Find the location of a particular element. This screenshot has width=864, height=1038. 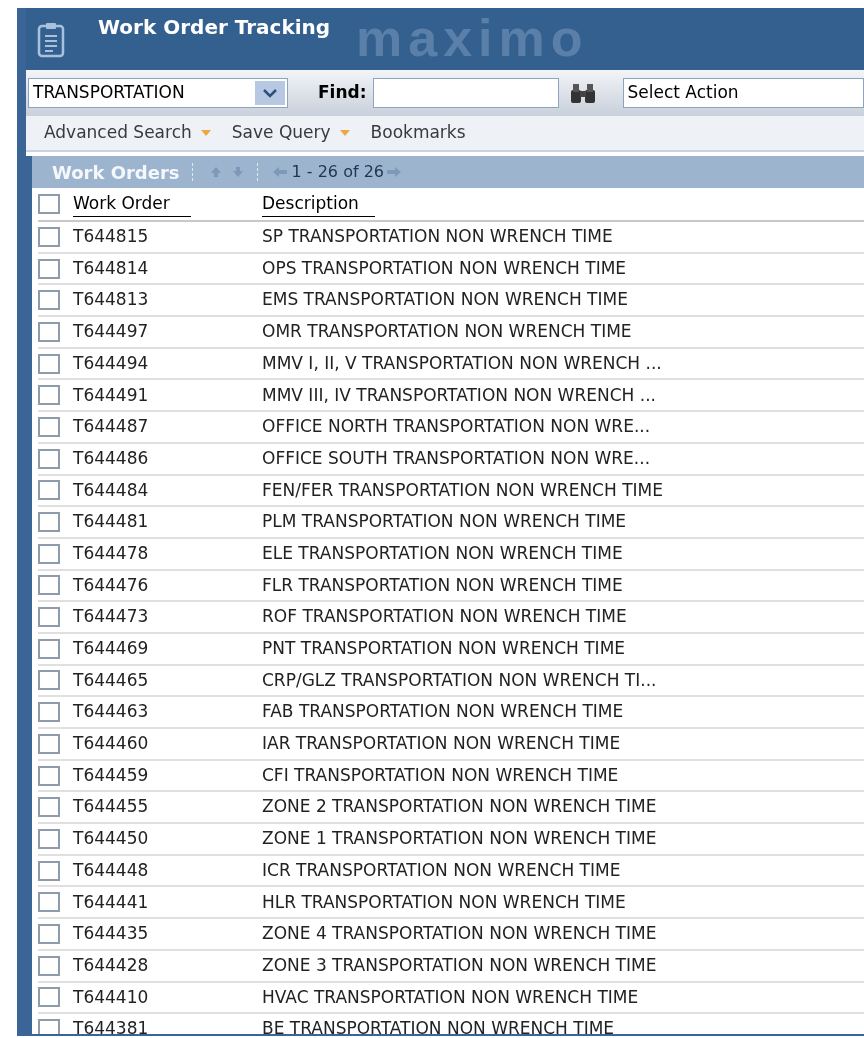

table-cell-text: HLR TRANSPORTATION NON WRENCH TIME is located at coordinates (444, 902).